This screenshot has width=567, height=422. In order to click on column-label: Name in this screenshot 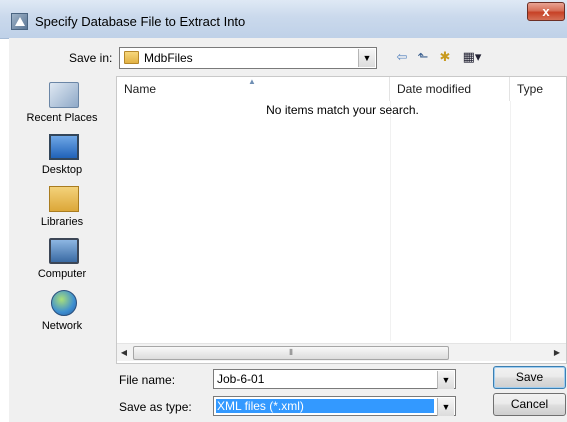, I will do `click(140, 89)`.